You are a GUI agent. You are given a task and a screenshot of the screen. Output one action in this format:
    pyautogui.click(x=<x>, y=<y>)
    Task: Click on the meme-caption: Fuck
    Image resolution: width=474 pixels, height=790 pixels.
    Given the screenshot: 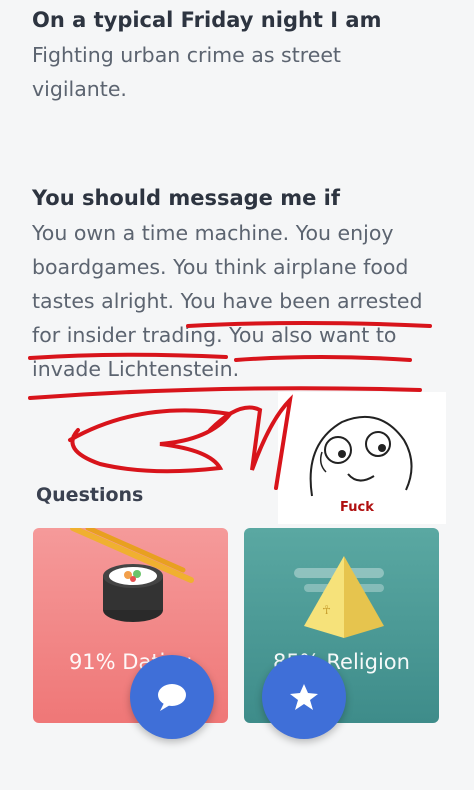 What is the action you would take?
    pyautogui.click(x=357, y=507)
    